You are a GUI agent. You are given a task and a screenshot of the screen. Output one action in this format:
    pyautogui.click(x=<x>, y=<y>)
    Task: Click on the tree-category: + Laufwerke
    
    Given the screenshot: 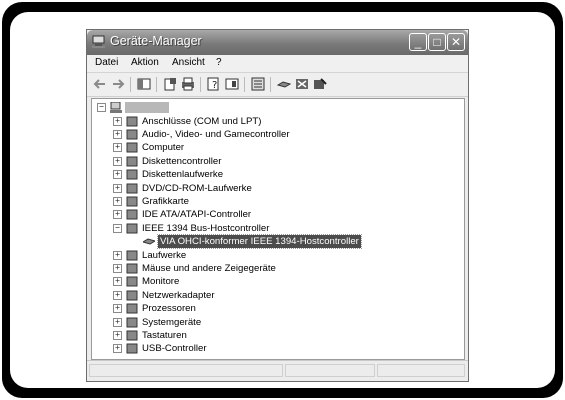 What is the action you would take?
    pyautogui.click(x=272, y=255)
    